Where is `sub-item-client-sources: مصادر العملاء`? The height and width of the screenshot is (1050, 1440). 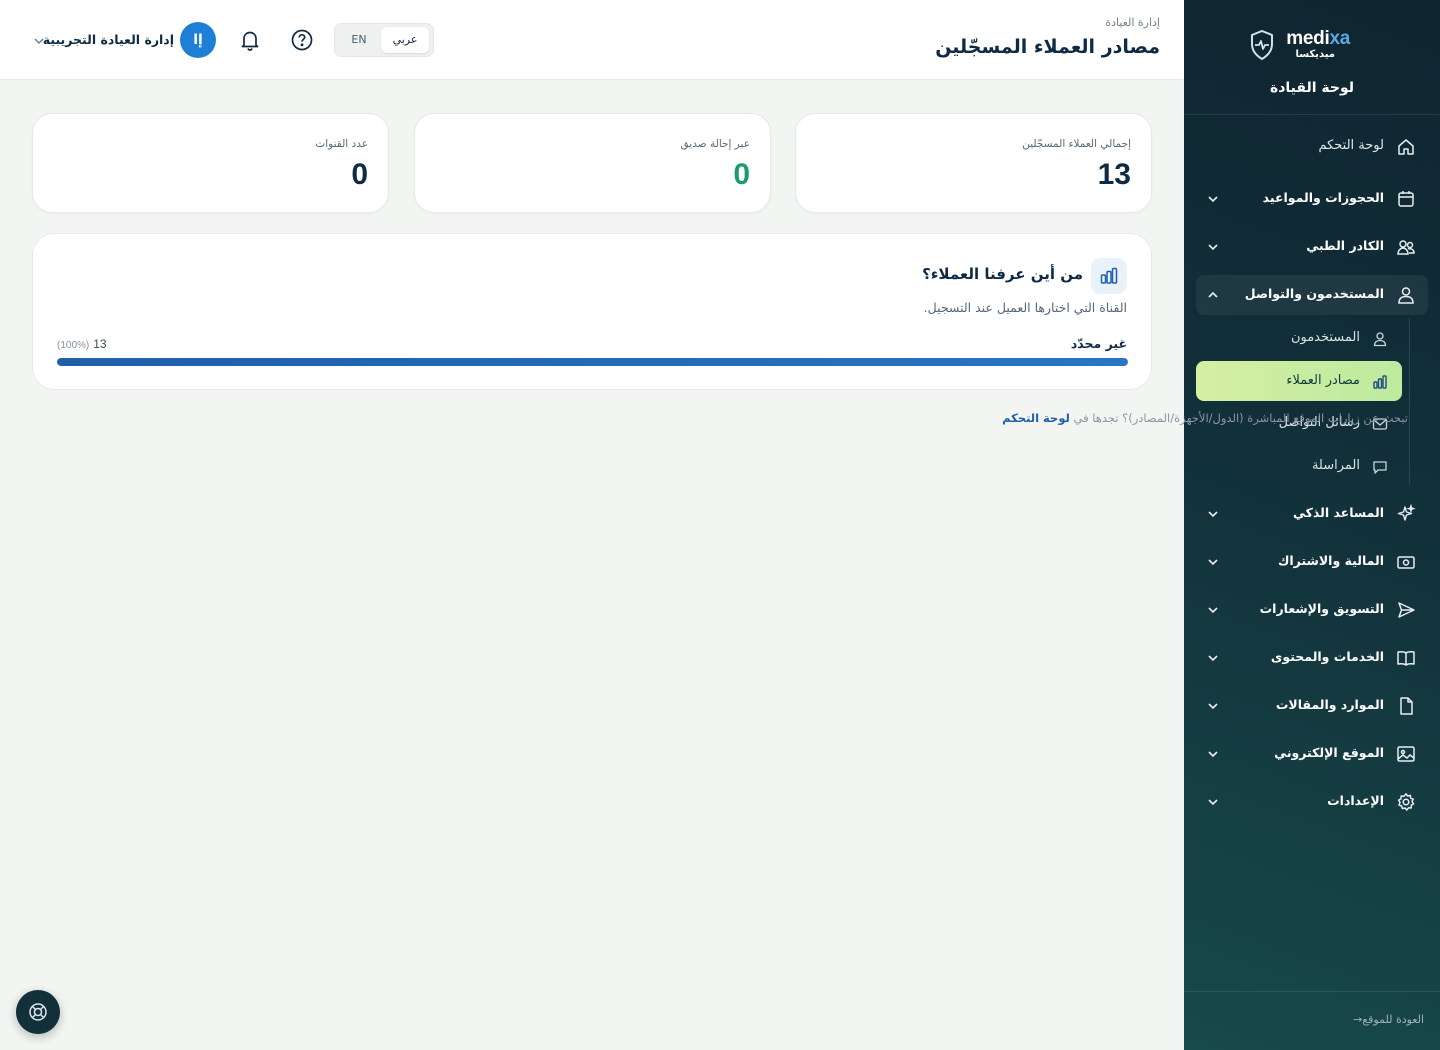 sub-item-client-sources: مصادر العملاء is located at coordinates (1299, 381).